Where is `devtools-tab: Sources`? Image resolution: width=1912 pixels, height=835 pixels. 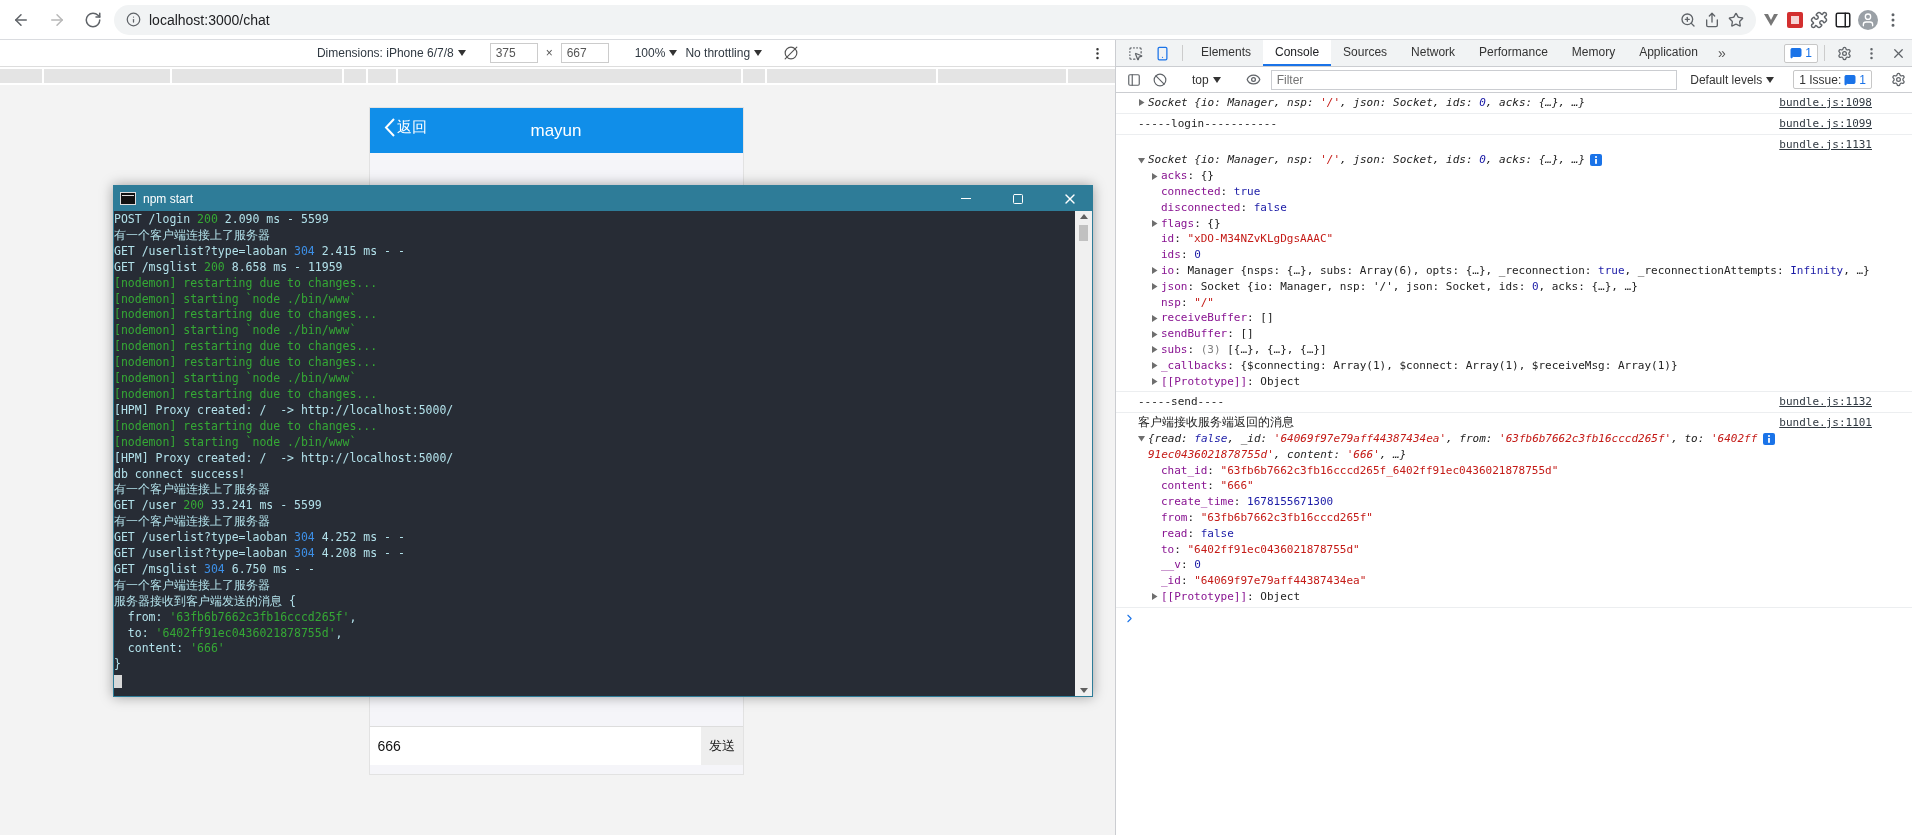 devtools-tab: Sources is located at coordinates (1365, 53).